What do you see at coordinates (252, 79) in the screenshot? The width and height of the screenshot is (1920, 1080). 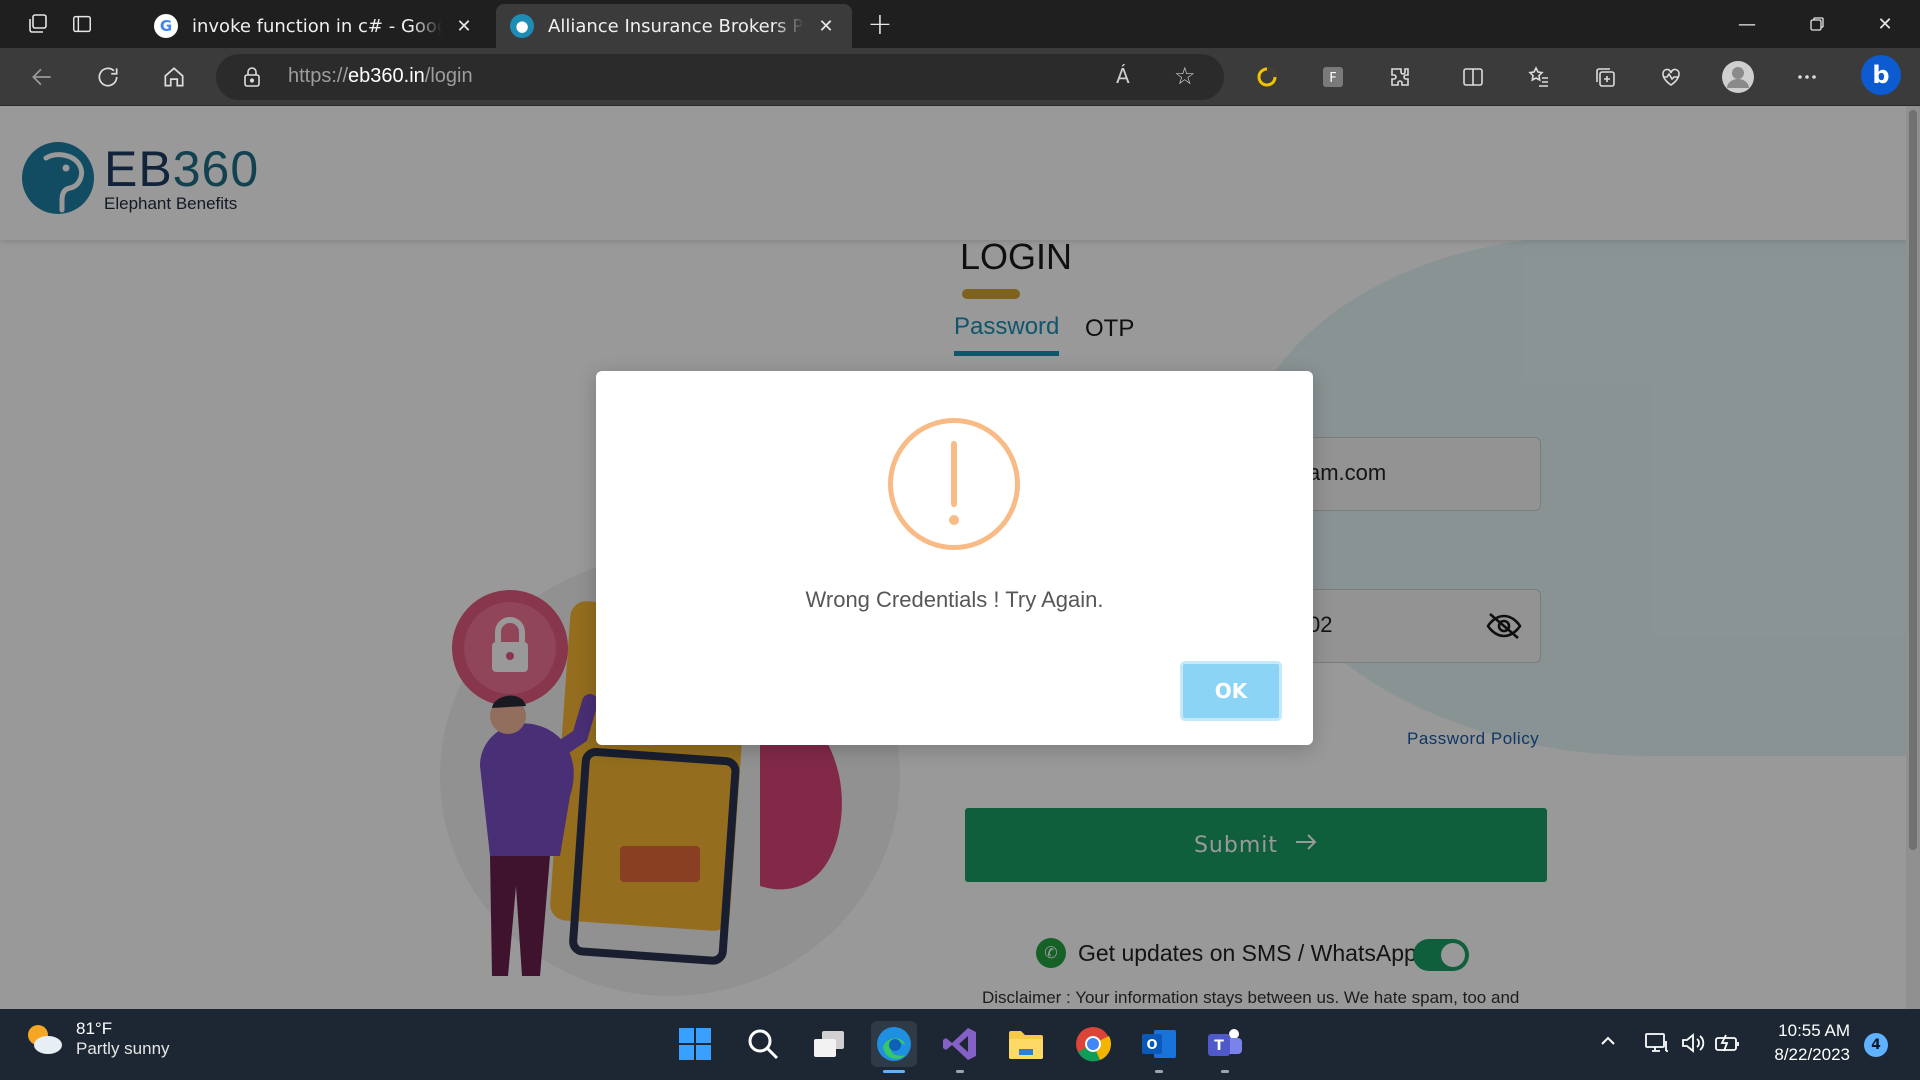 I see `lock-icon` at bounding box center [252, 79].